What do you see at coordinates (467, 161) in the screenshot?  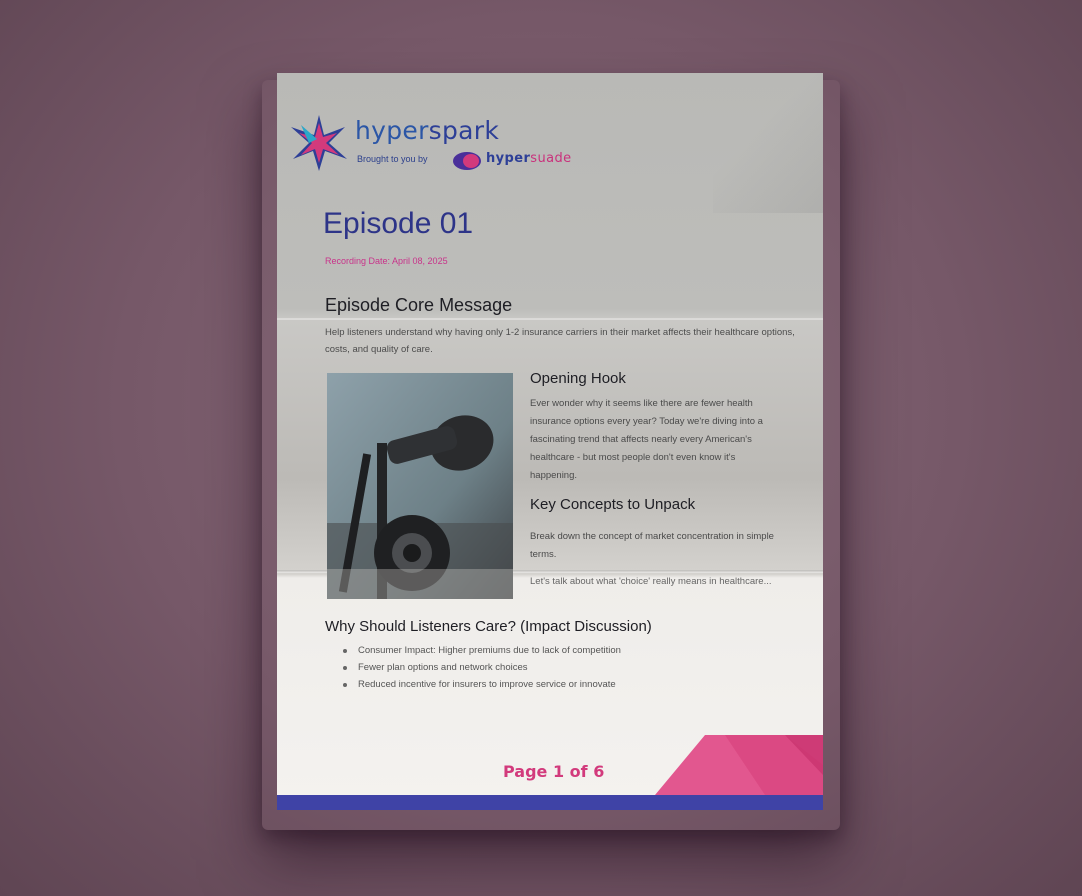 I see `blob-icon` at bounding box center [467, 161].